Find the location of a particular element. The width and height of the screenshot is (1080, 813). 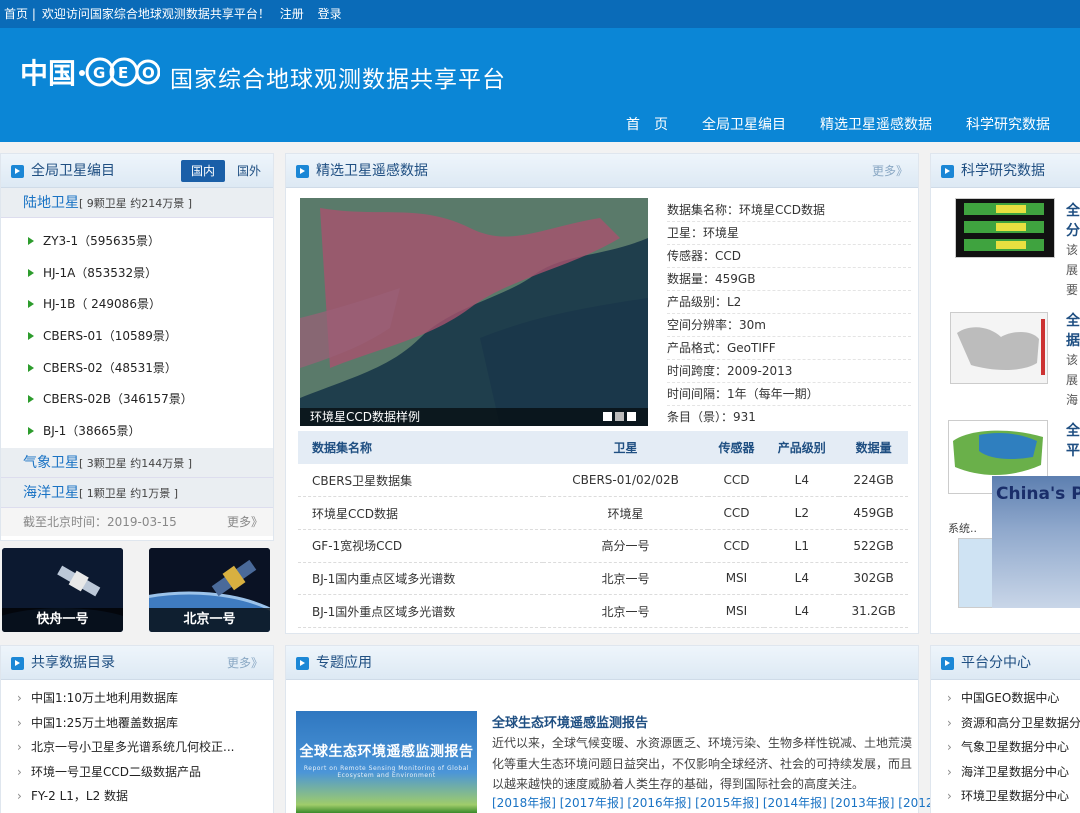

category-ocean: 海洋卫星[ 1颗卫星 约1万景 ] is located at coordinates (137, 492).